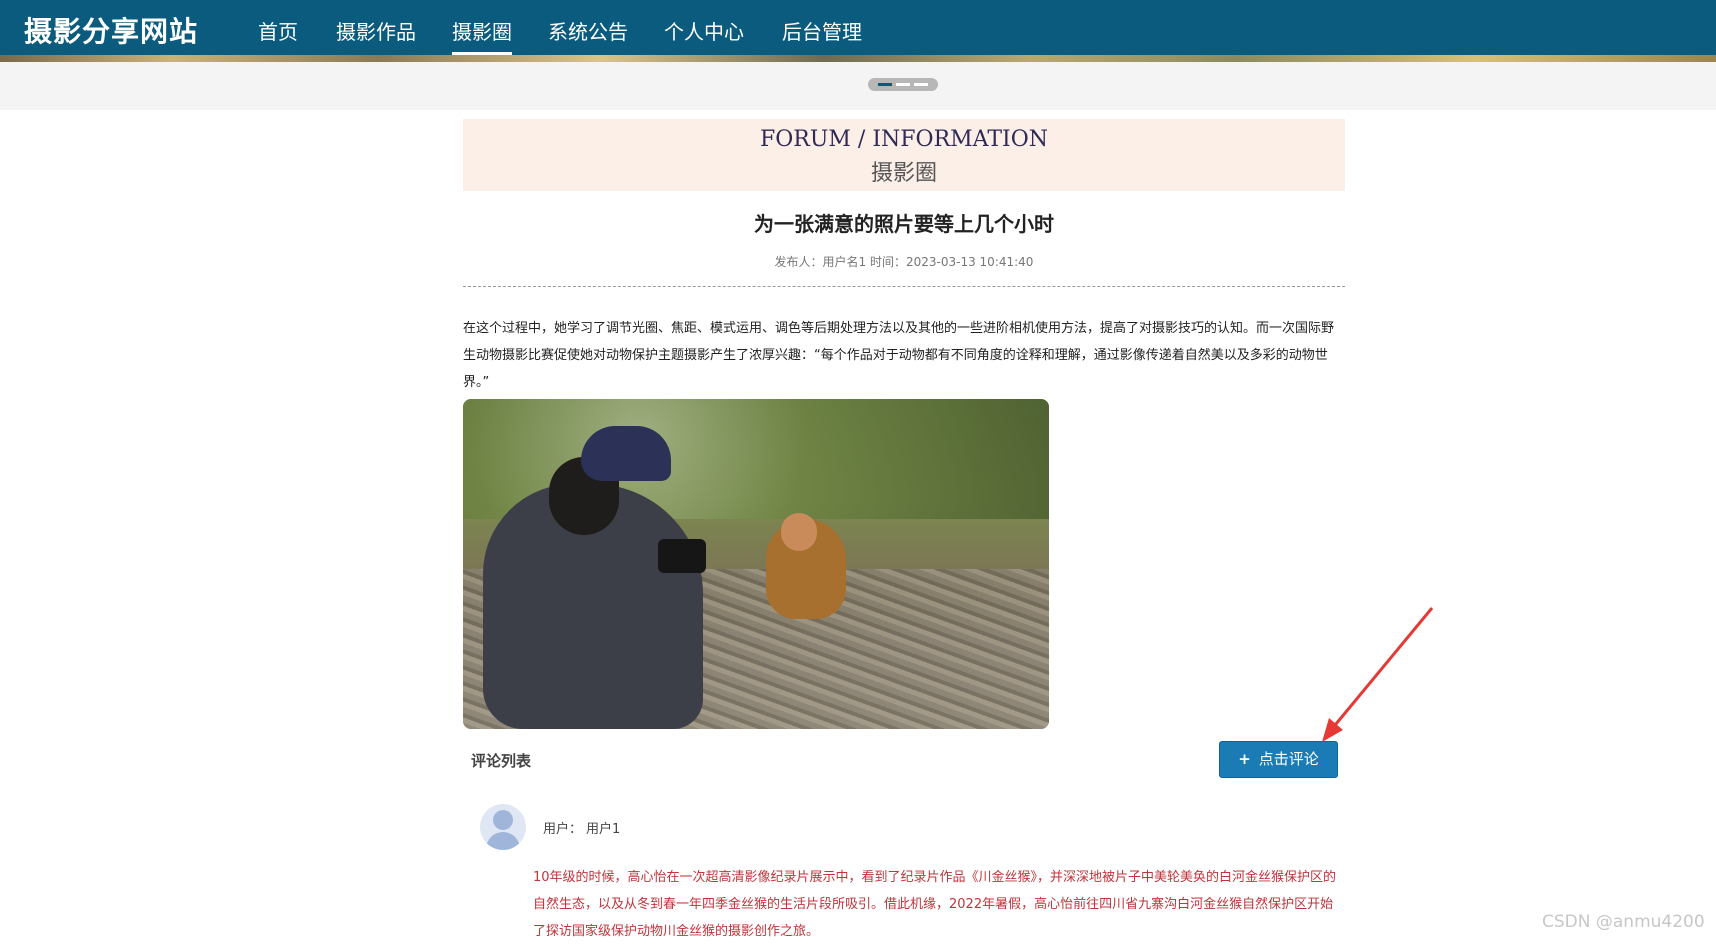  What do you see at coordinates (376, 30) in the screenshot?
I see `nav-item-works: 摄影作品` at bounding box center [376, 30].